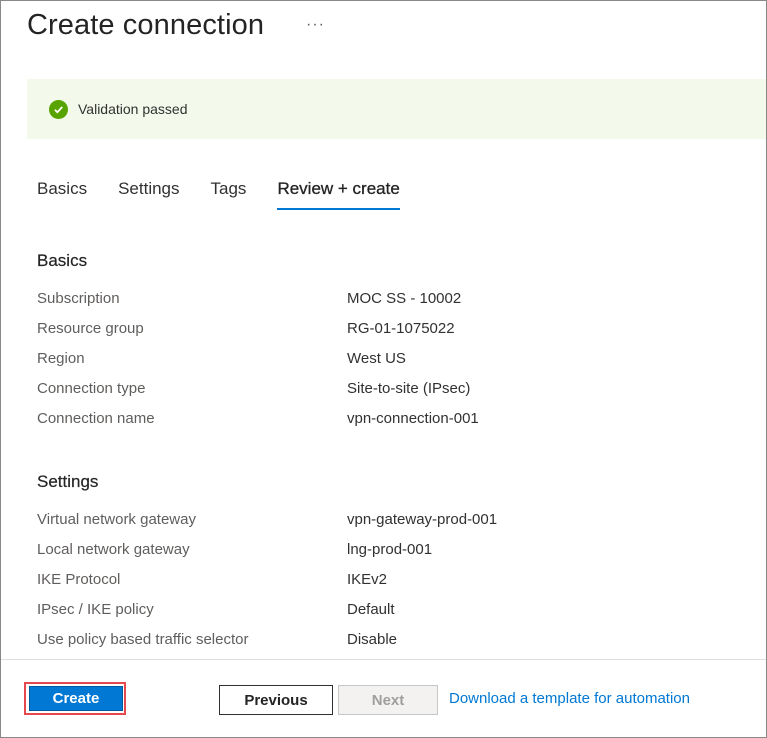 This screenshot has height=738, width=767. Describe the element at coordinates (229, 194) in the screenshot. I see `tab-tags: Tags` at that location.